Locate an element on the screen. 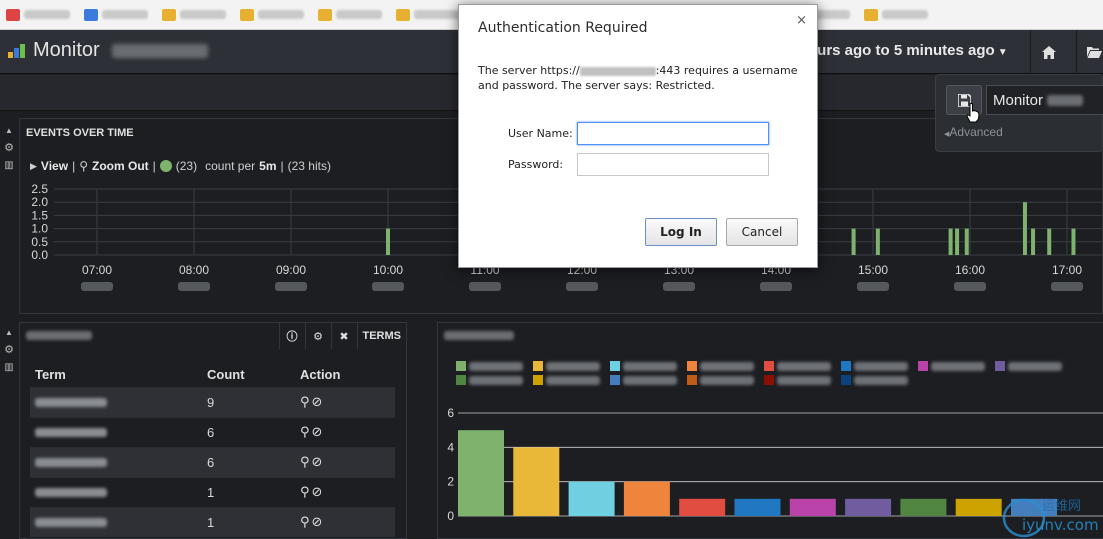 The width and height of the screenshot is (1103, 539). series-color-dot is located at coordinates (165, 166).